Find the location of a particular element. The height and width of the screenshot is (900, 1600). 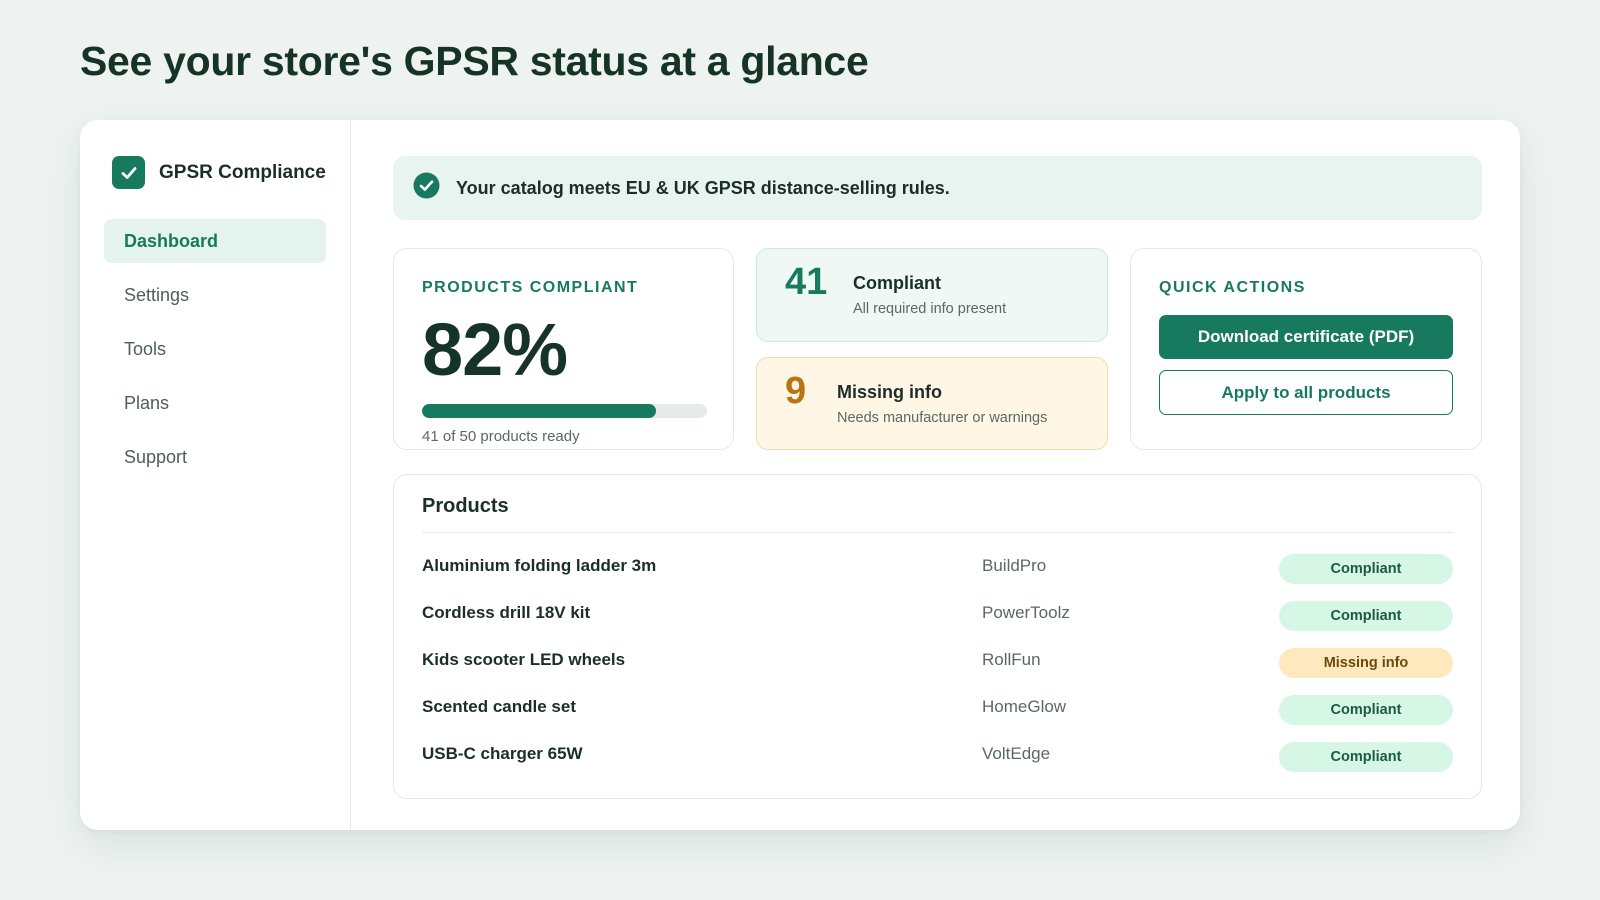

compliance-percent: 82% is located at coordinates (495, 349).